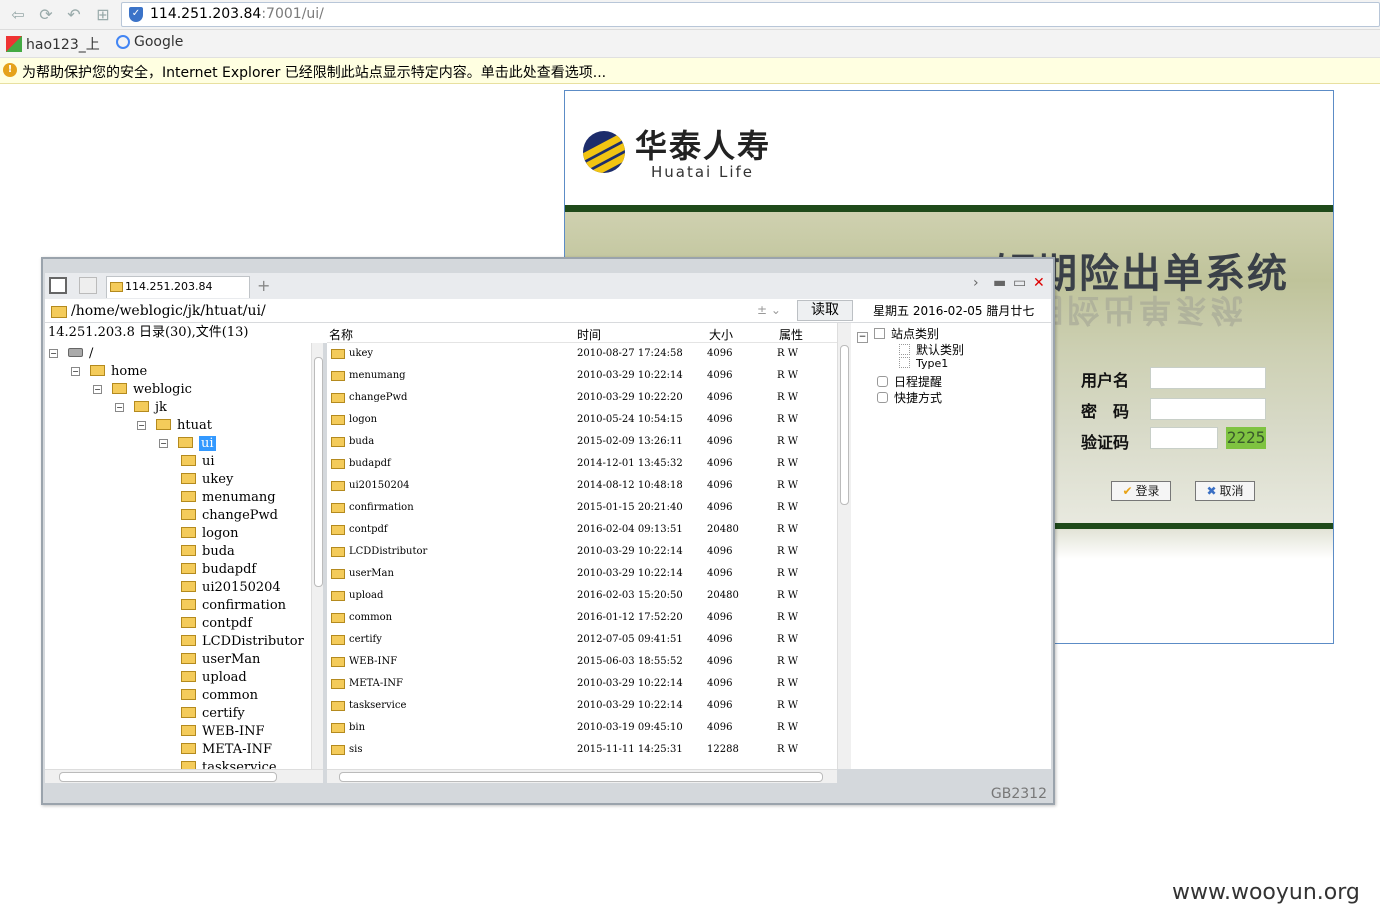 This screenshot has height=923, width=1380. Describe the element at coordinates (582, 464) in the screenshot. I see `file-row: budapdf 2014-12-01 13:45:32 4096 R W` at that location.